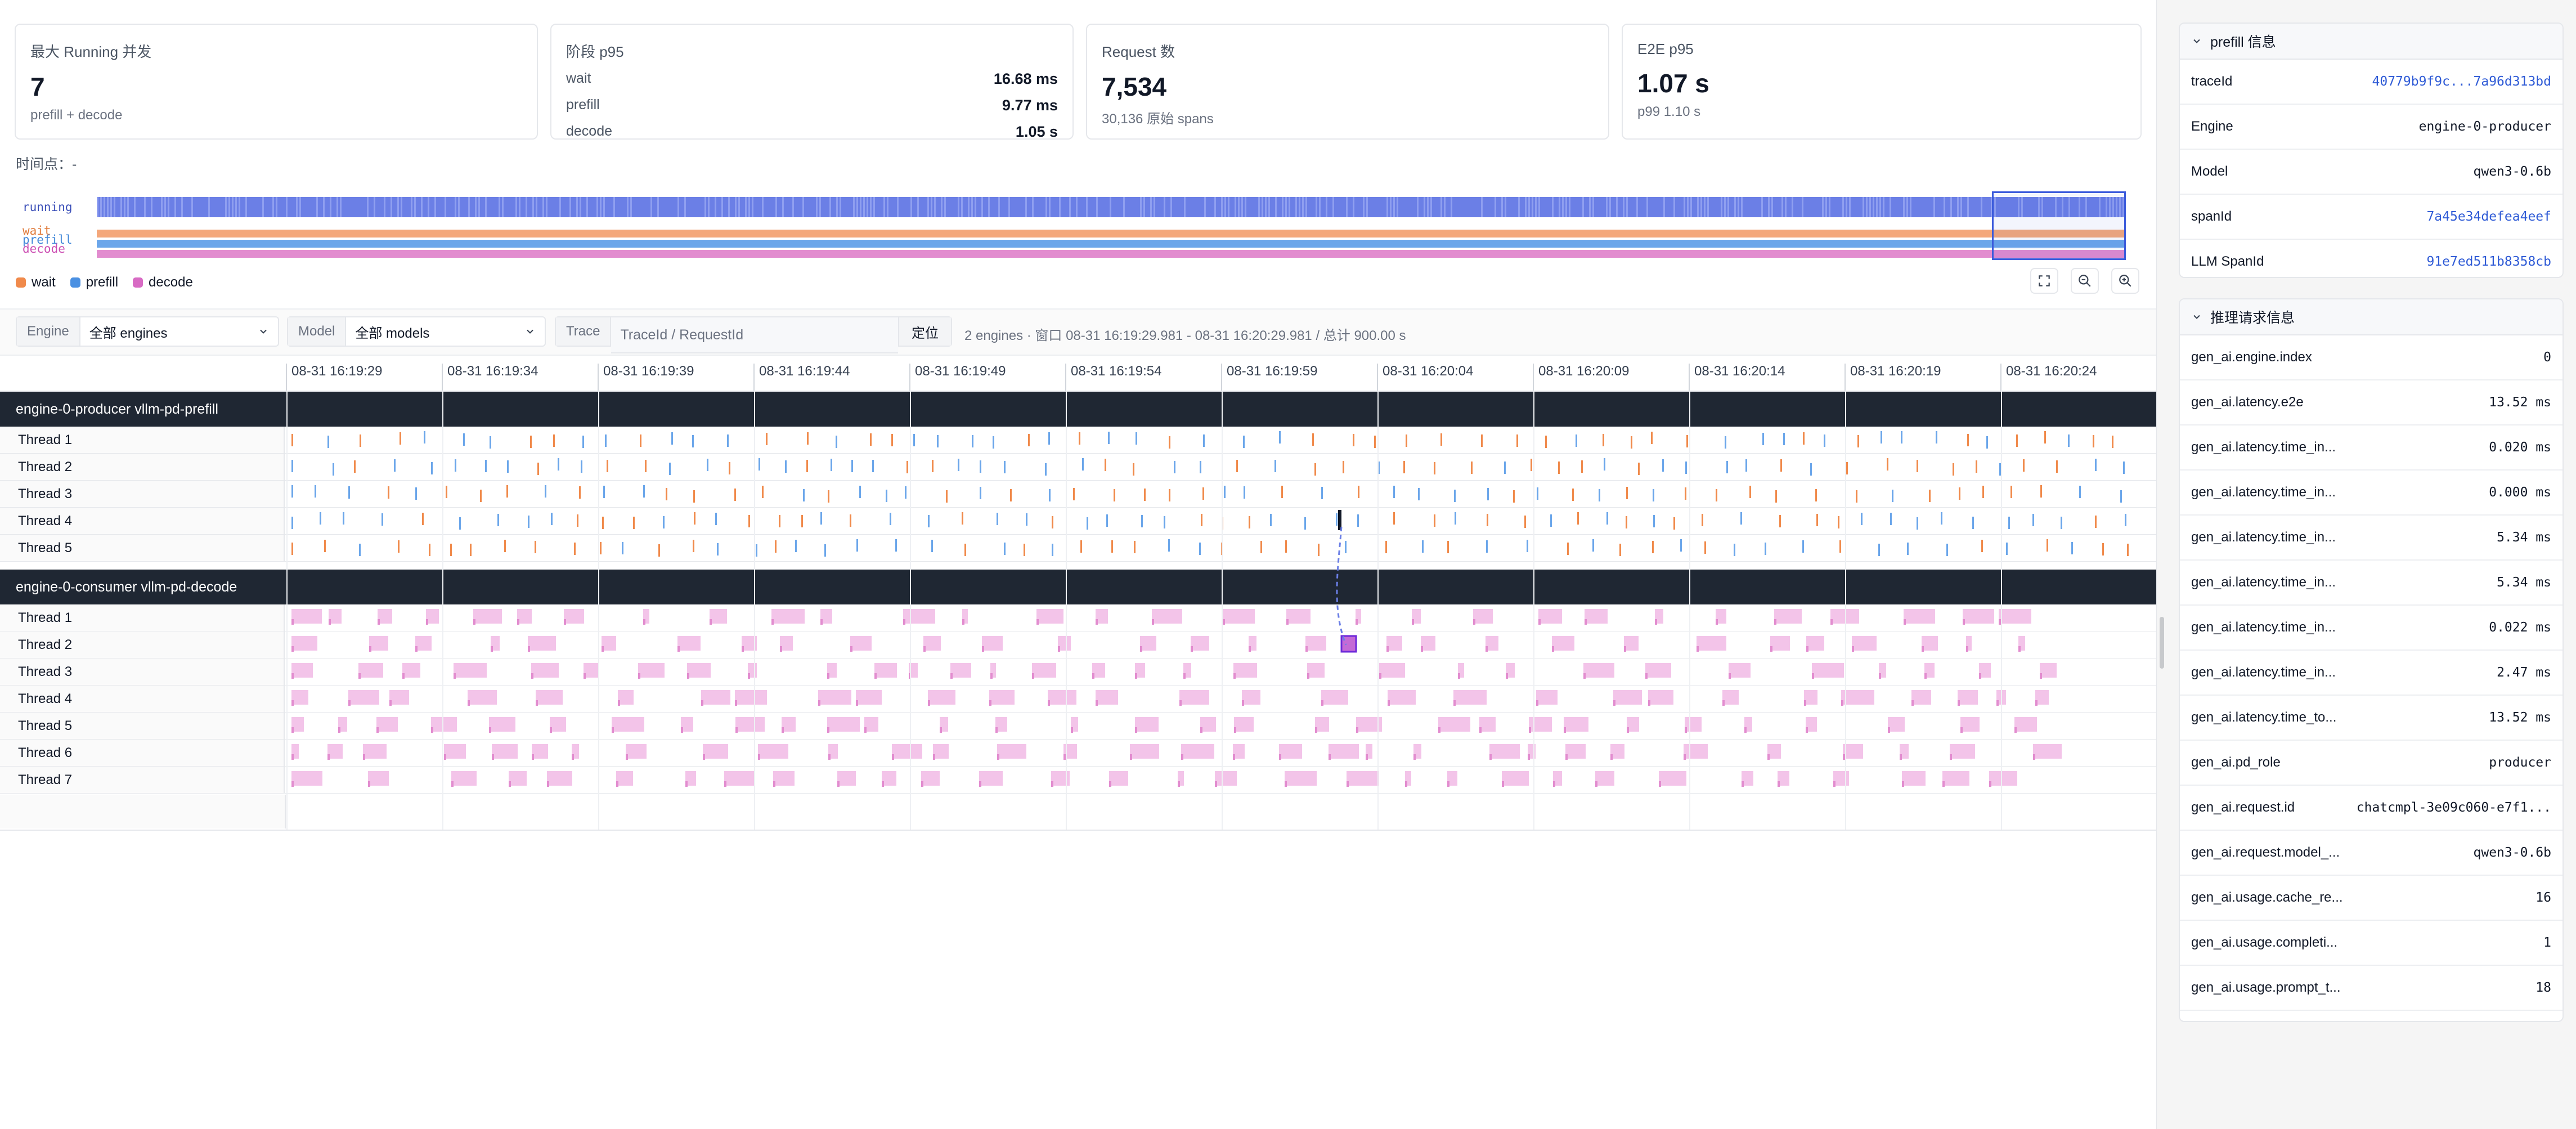  I want to click on zoom-out-icon, so click(2085, 281).